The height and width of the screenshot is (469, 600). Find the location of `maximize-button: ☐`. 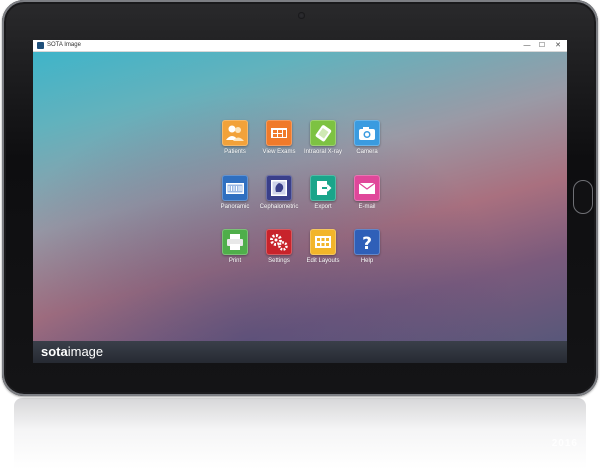

maximize-button: ☐ is located at coordinates (542, 45).